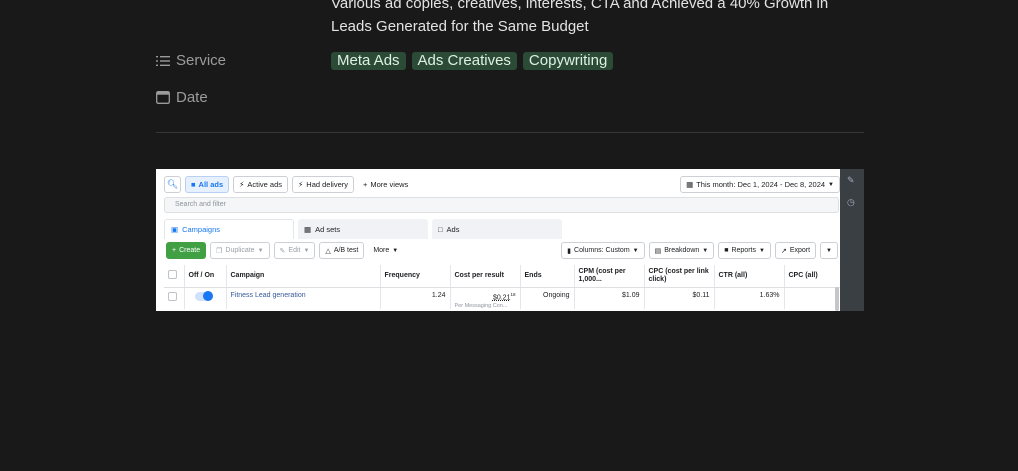  What do you see at coordinates (485, 276) in the screenshot?
I see `column-header: Cost per result` at bounding box center [485, 276].